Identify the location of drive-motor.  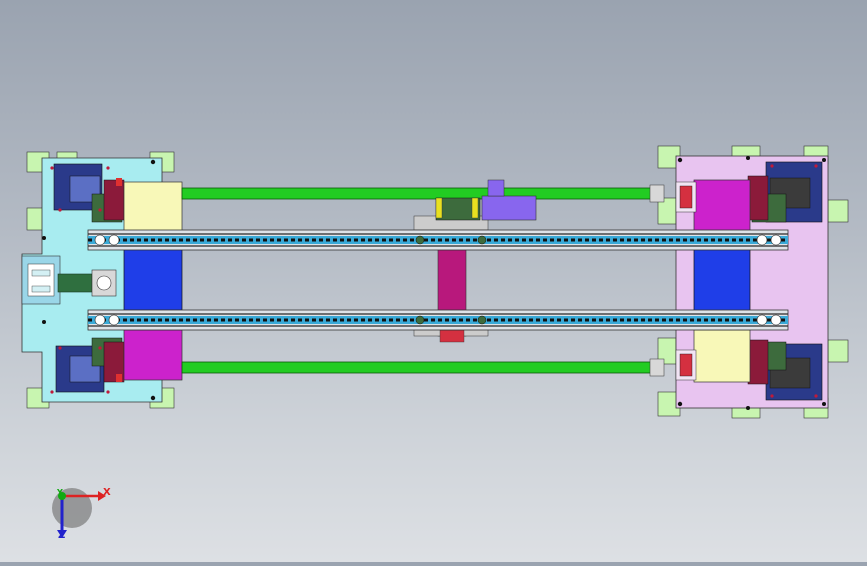
(509, 208).